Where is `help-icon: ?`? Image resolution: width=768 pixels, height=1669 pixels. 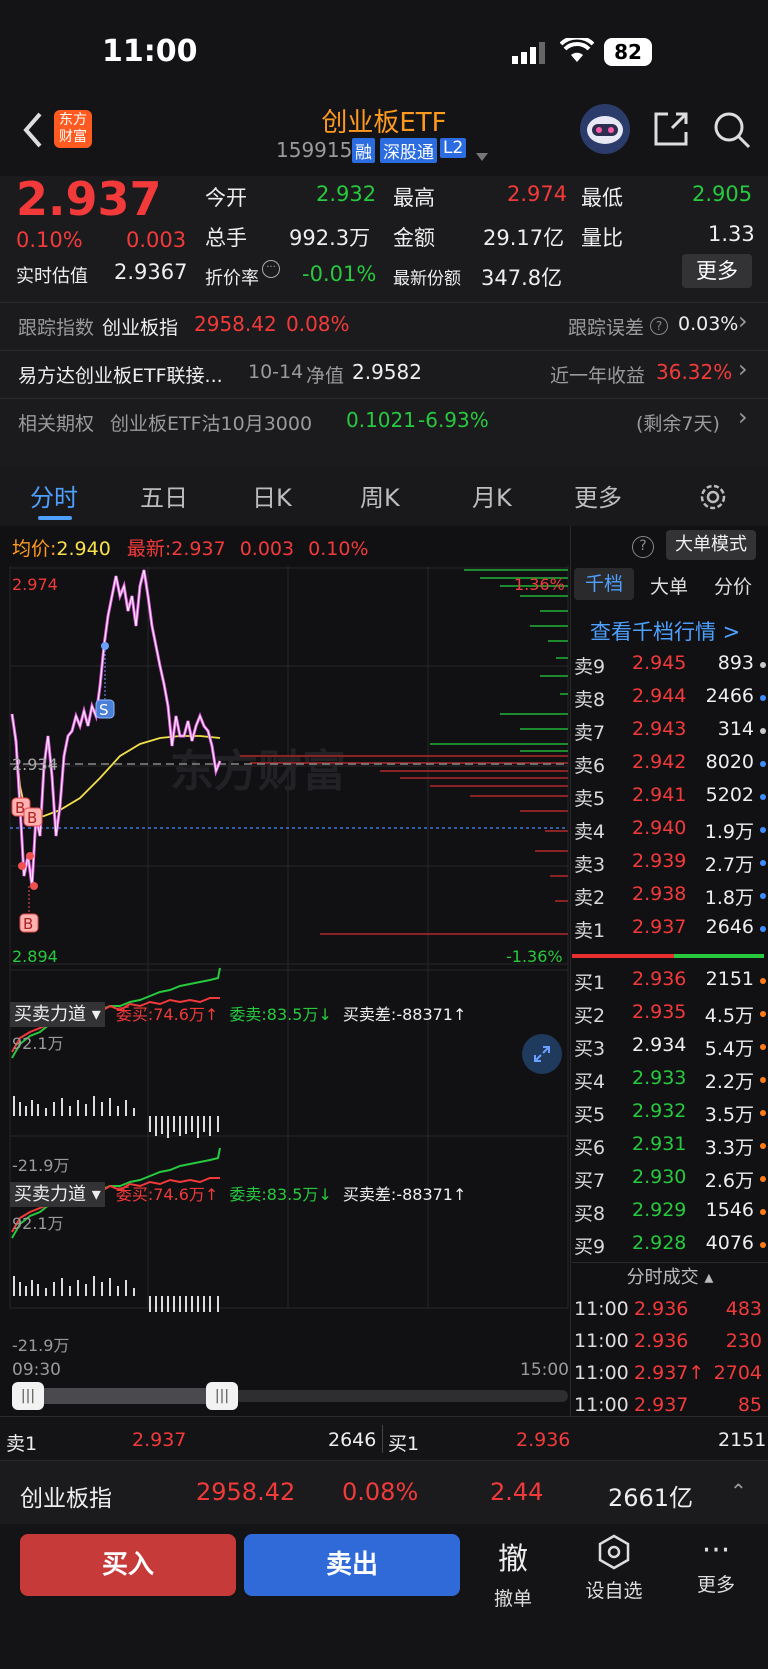 help-icon: ? is located at coordinates (659, 326).